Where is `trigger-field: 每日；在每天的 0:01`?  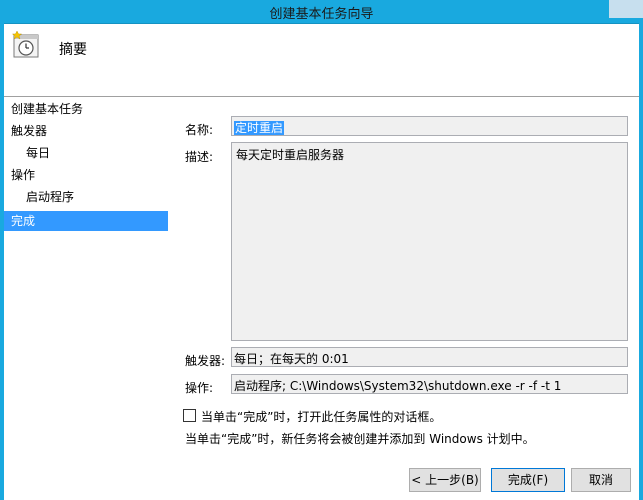
trigger-field: 每日；在每天的 0:01 is located at coordinates (429, 357).